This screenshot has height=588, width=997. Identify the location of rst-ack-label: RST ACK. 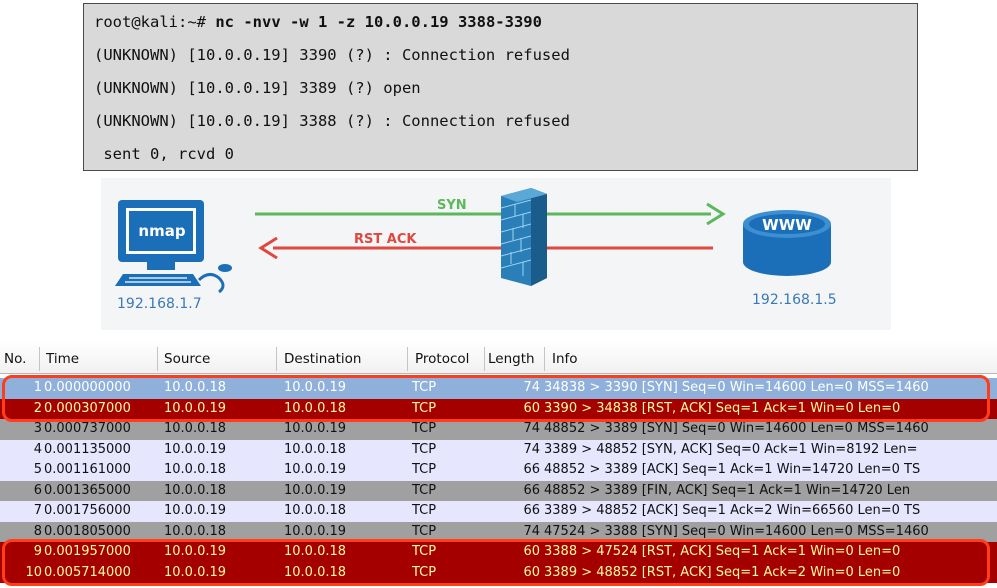
(385, 239).